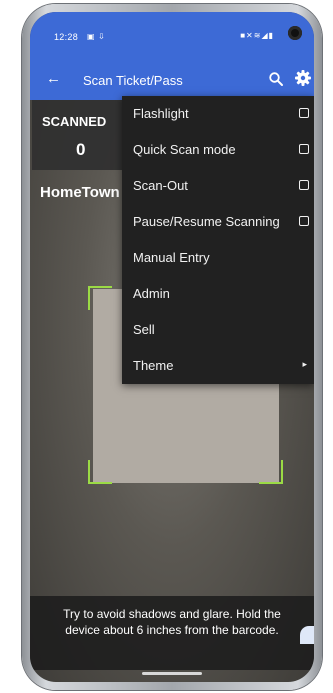  I want to click on front-camera, so click(295, 33).